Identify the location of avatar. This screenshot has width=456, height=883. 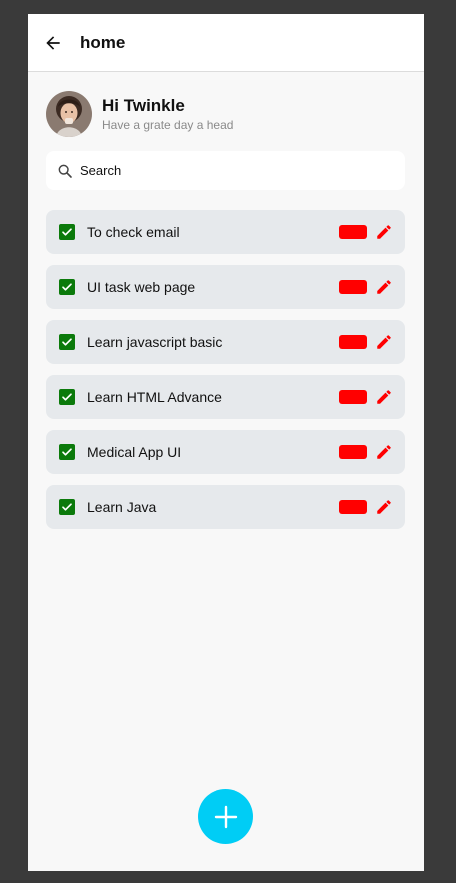
(69, 114).